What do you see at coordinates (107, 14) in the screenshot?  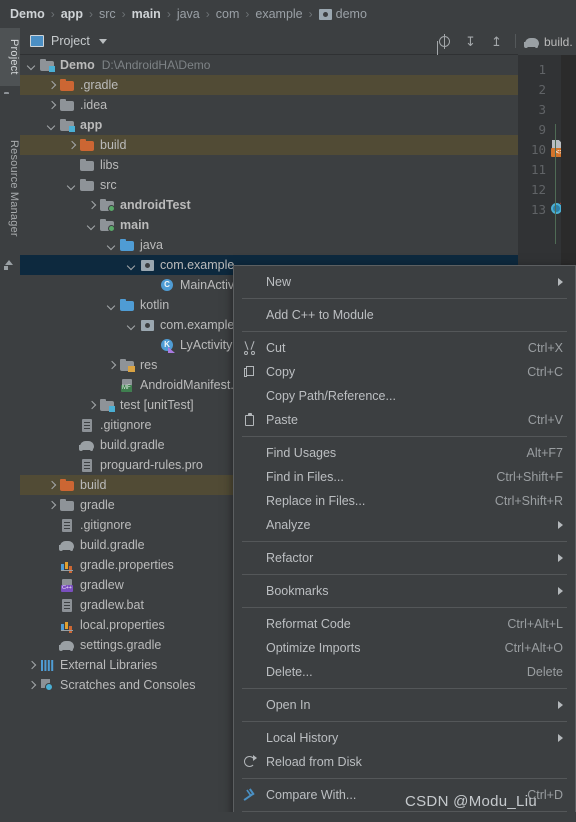 I see `breadcrumb-item-src: src` at bounding box center [107, 14].